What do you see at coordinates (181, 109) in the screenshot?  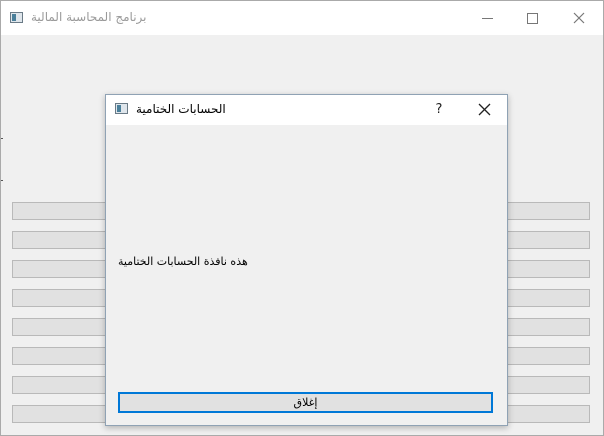 I see `dialog-title: الحسابات الختامية` at bounding box center [181, 109].